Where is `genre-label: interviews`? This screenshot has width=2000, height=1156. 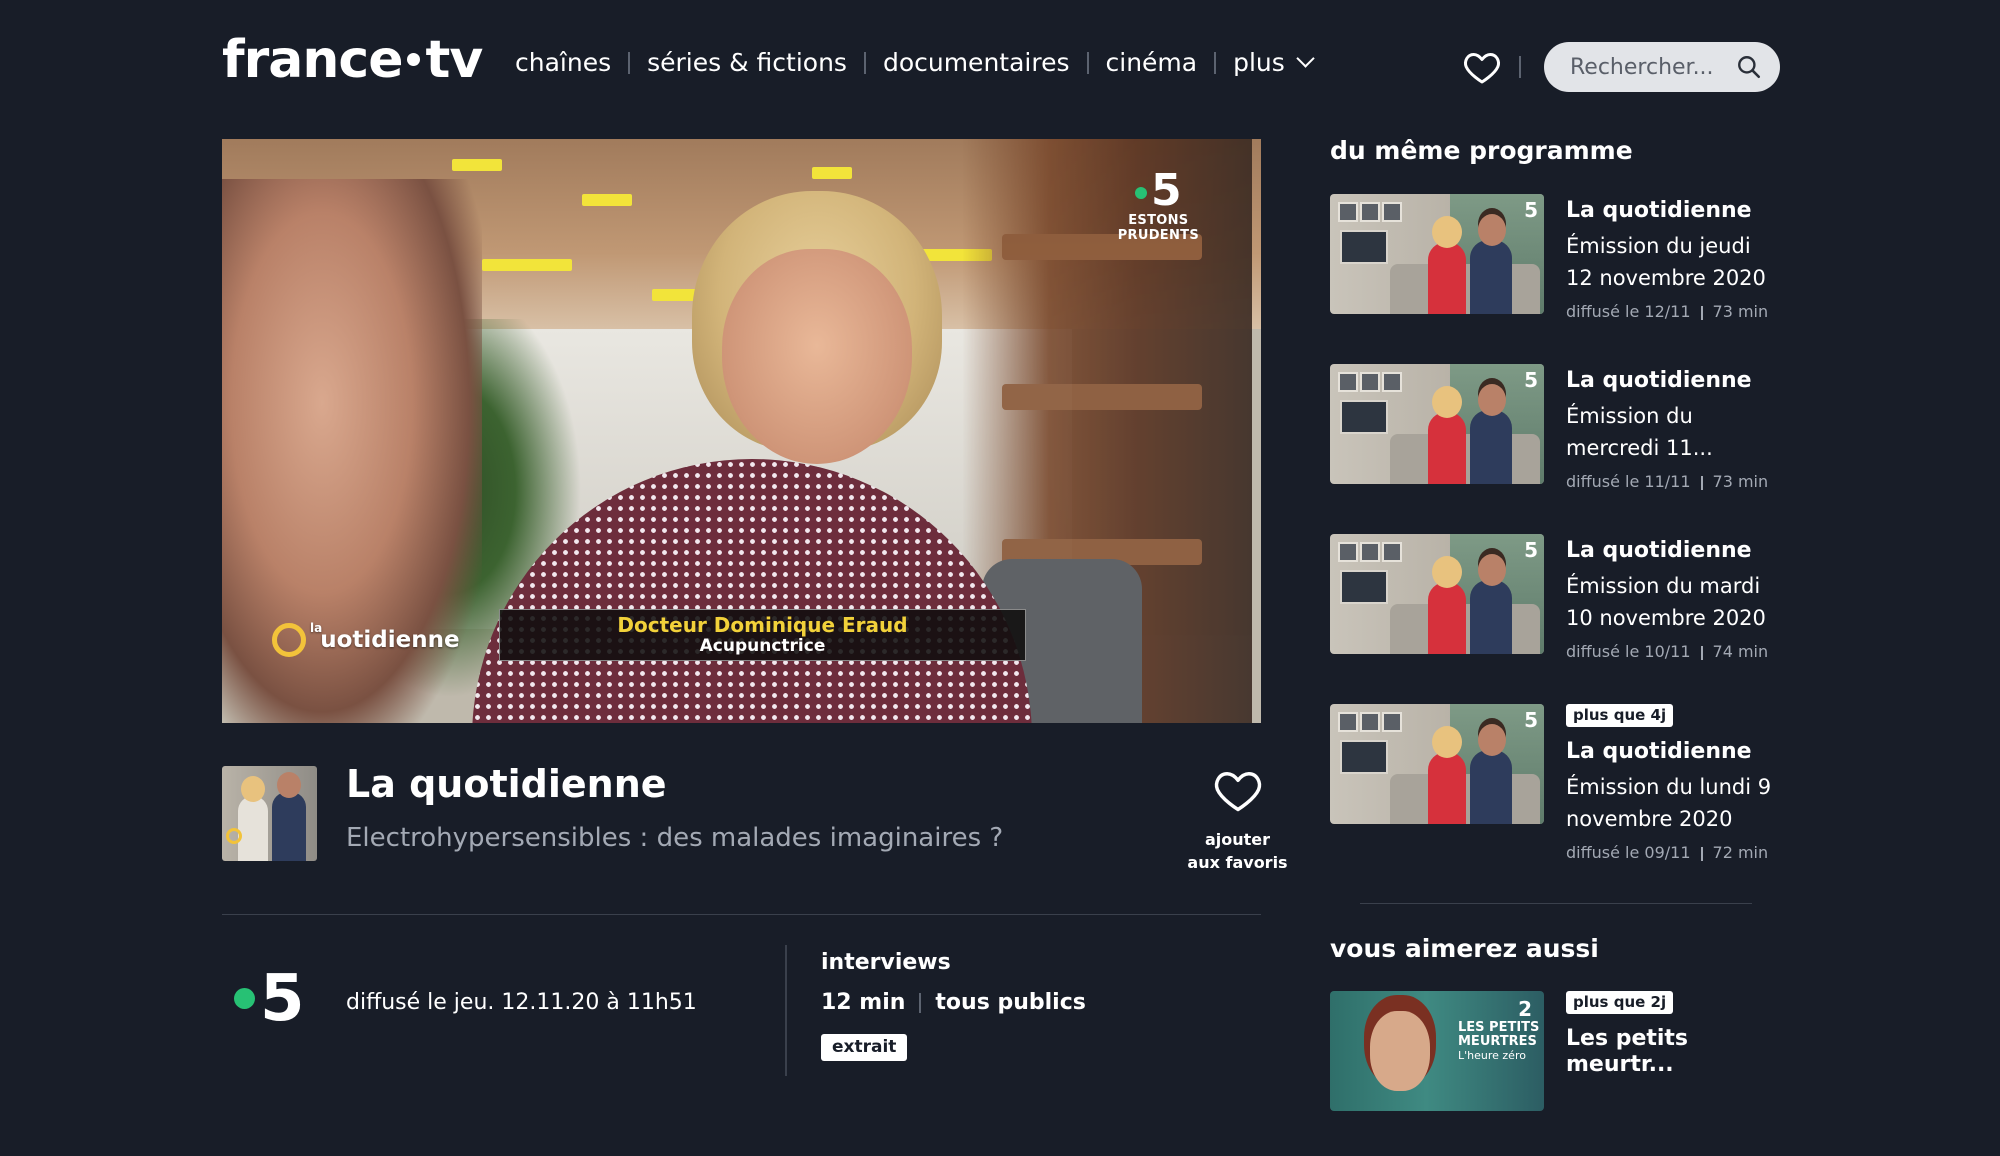
genre-label: interviews is located at coordinates (886, 962).